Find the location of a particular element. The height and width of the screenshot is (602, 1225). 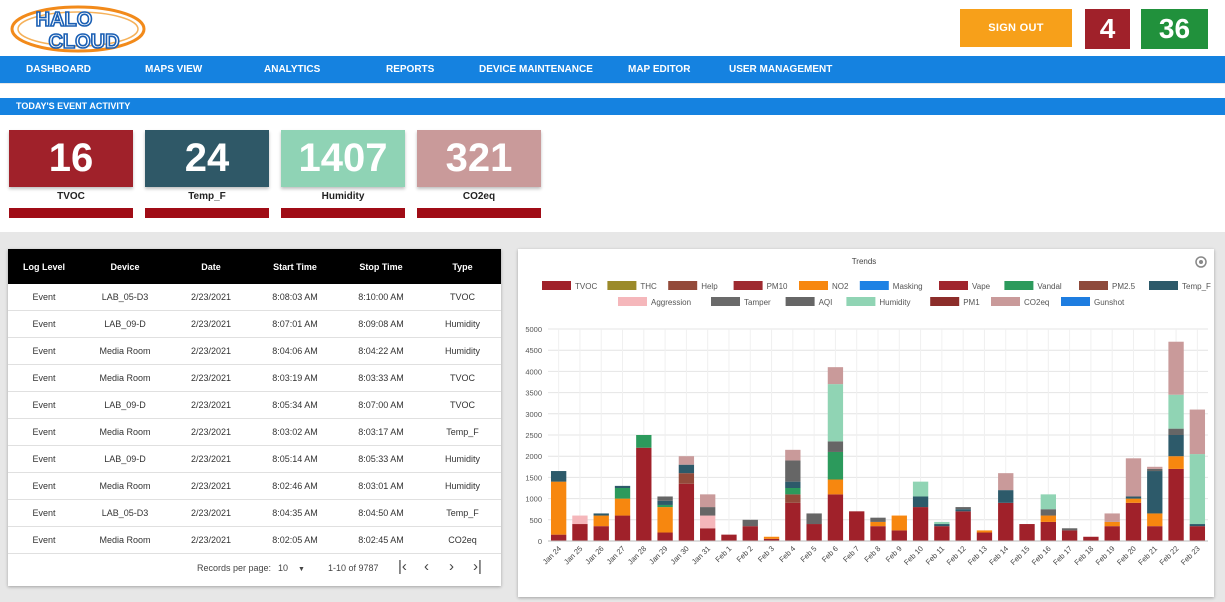

bar-segment-jan-29-vandal is located at coordinates (665, 506).